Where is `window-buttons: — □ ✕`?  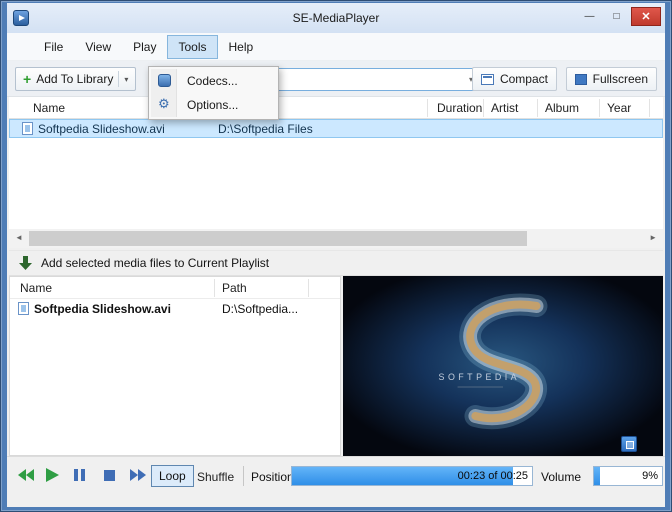
window-buttons: — □ ✕ is located at coordinates (619, 16).